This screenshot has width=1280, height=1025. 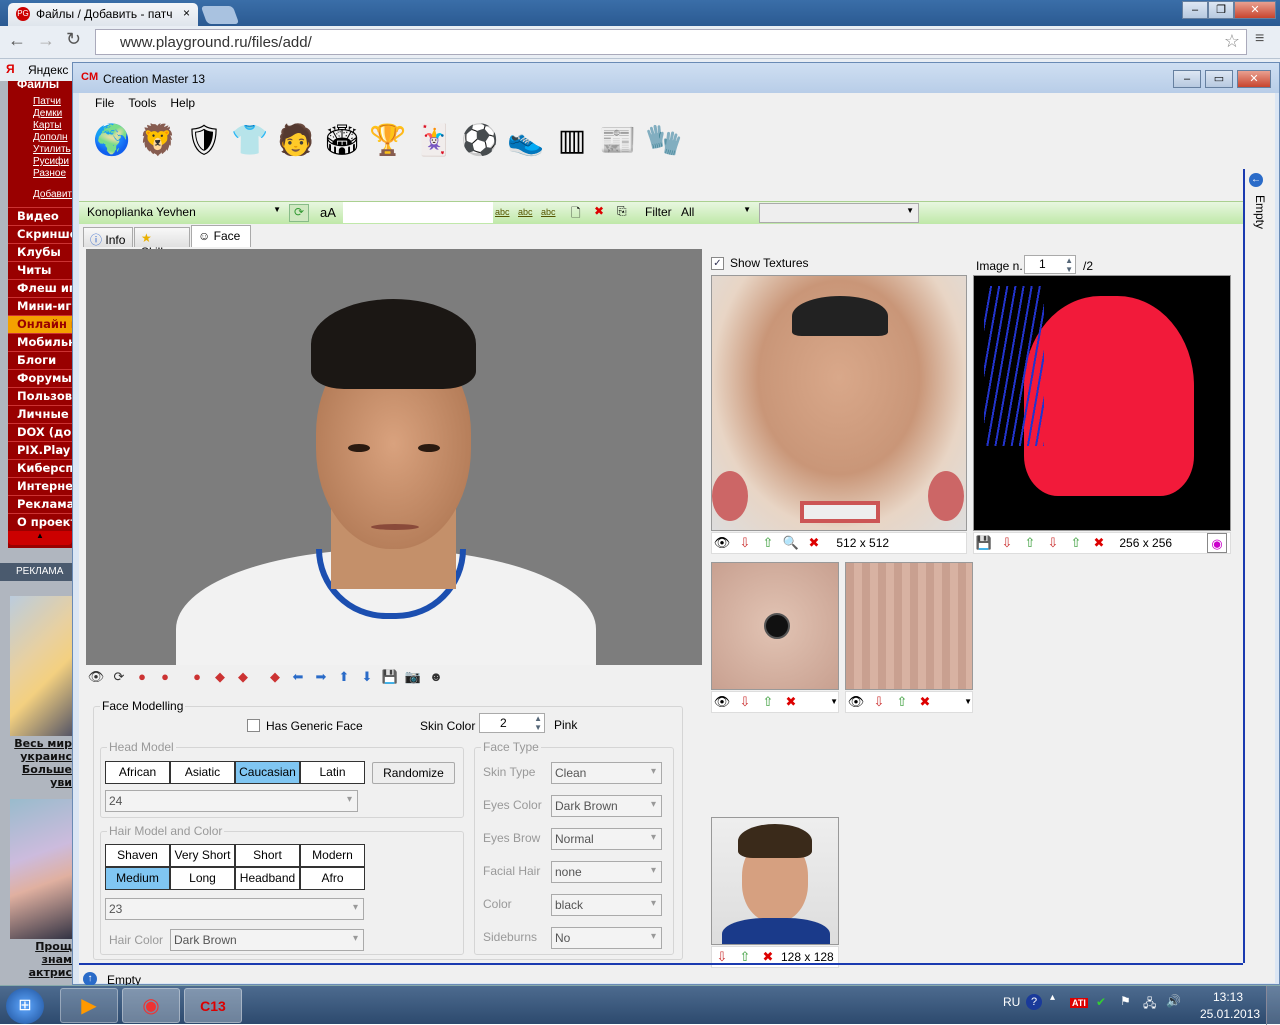 What do you see at coordinates (664, 140) in the screenshot?
I see `gloves-icon: 🧤` at bounding box center [664, 140].